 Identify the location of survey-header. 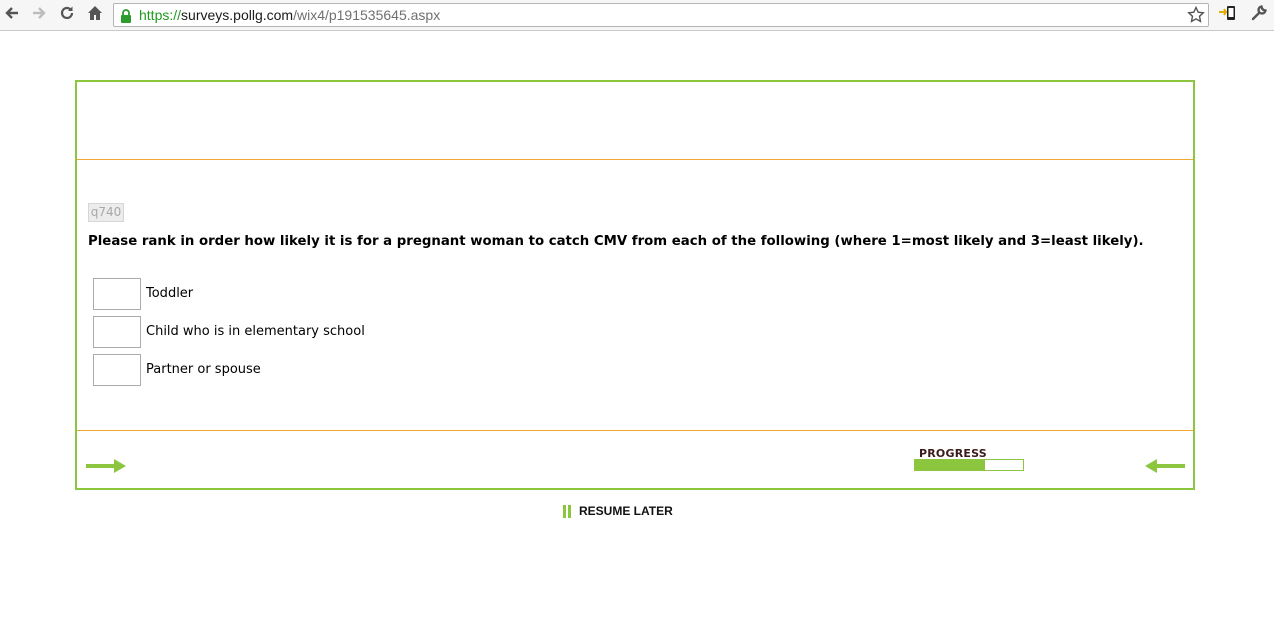
(635, 121).